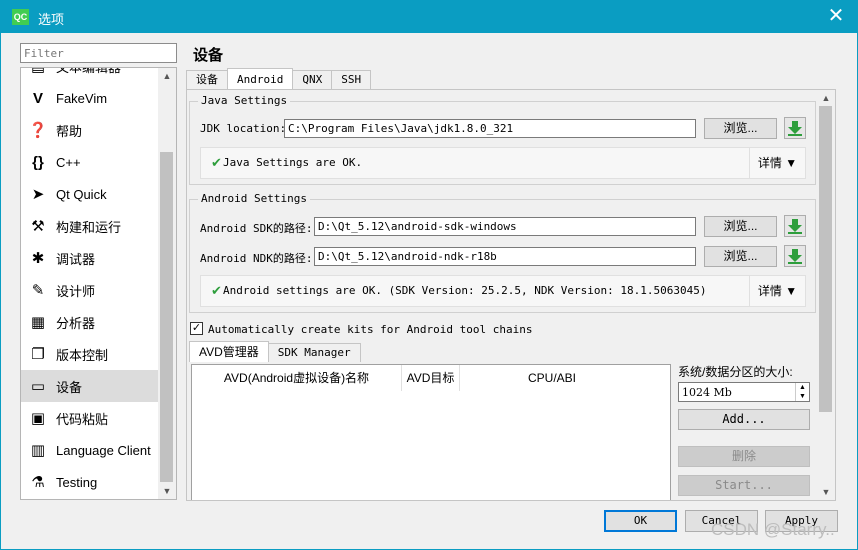 Image resolution: width=858 pixels, height=550 pixels. I want to click on sdk-path-field, so click(505, 226).